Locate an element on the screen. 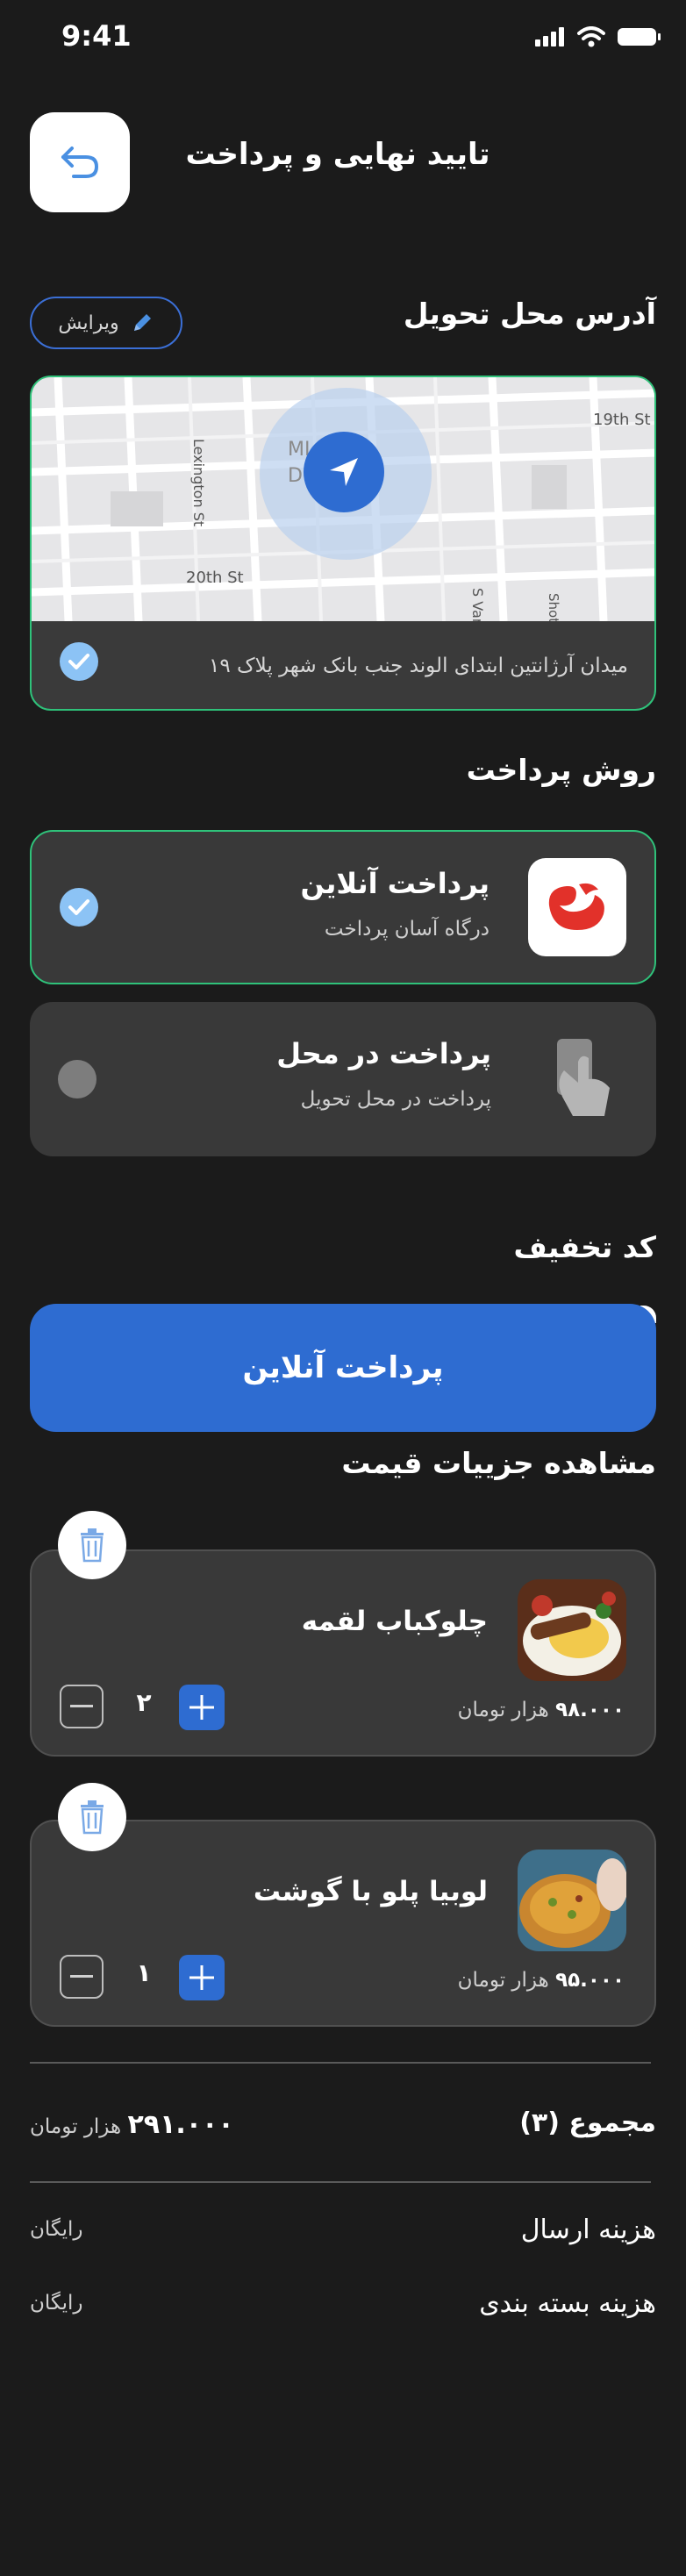 This screenshot has height=2576, width=686. address-check-icon is located at coordinates (79, 661).